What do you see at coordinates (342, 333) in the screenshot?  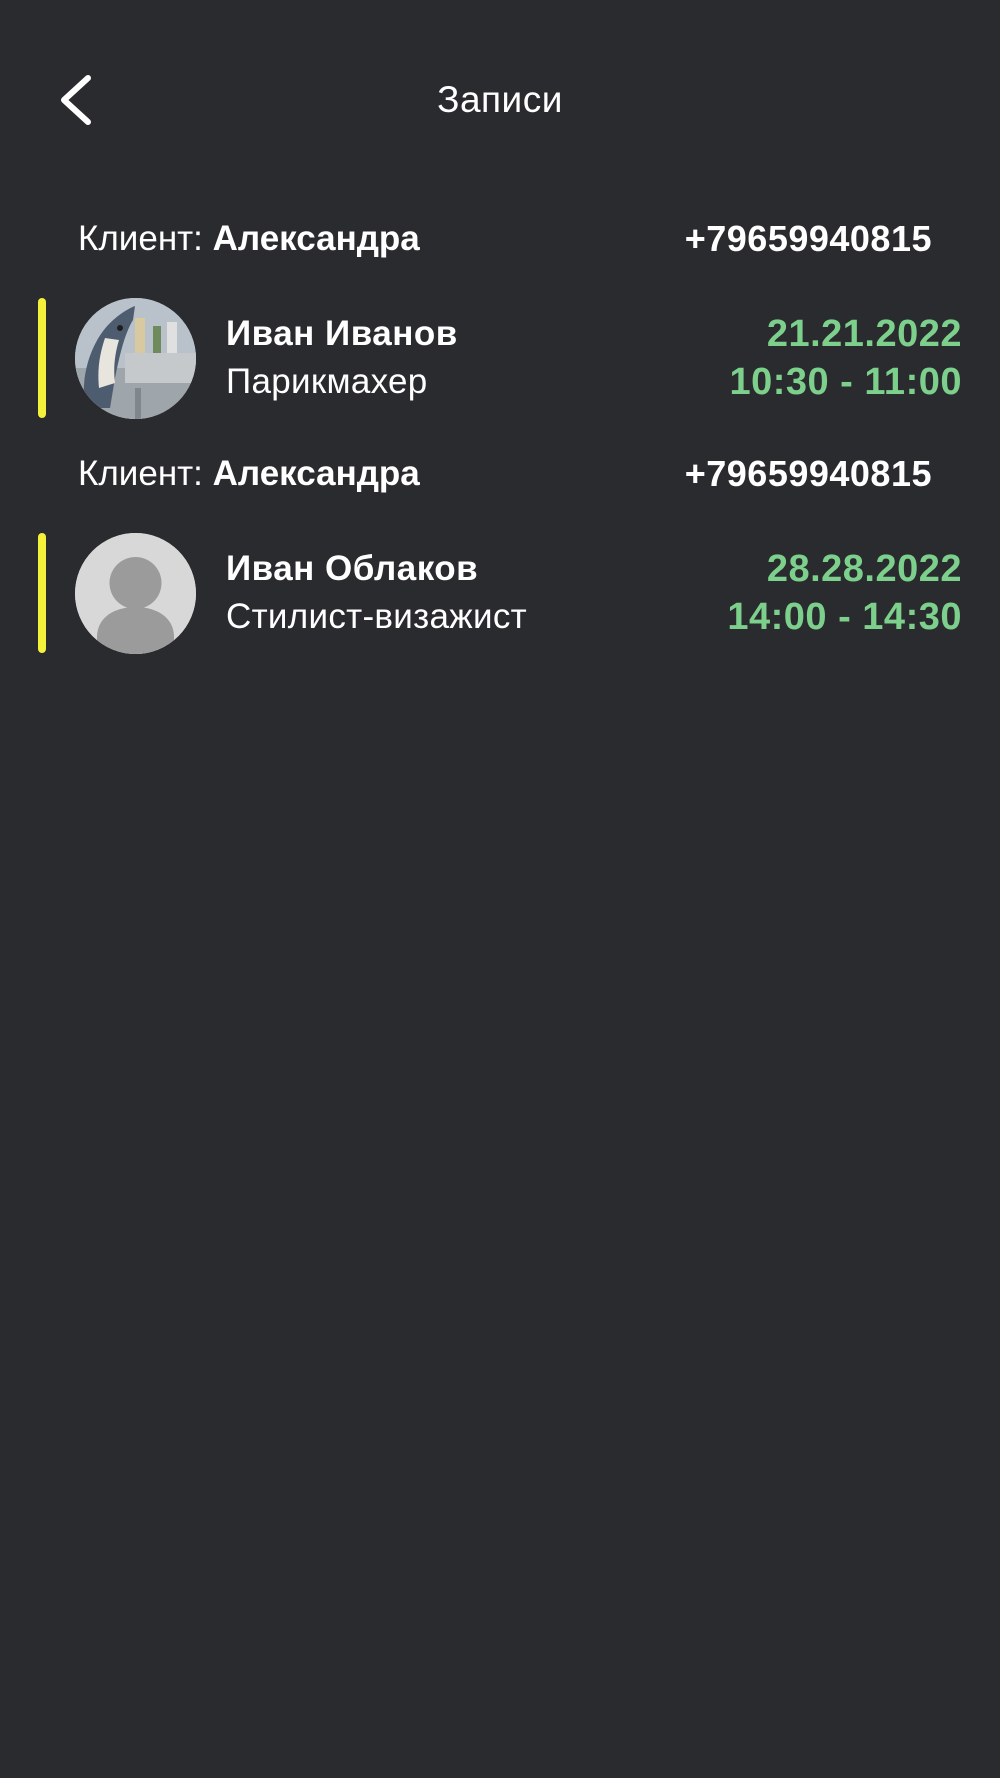 I see `specialist-name: Иван Иванов` at bounding box center [342, 333].